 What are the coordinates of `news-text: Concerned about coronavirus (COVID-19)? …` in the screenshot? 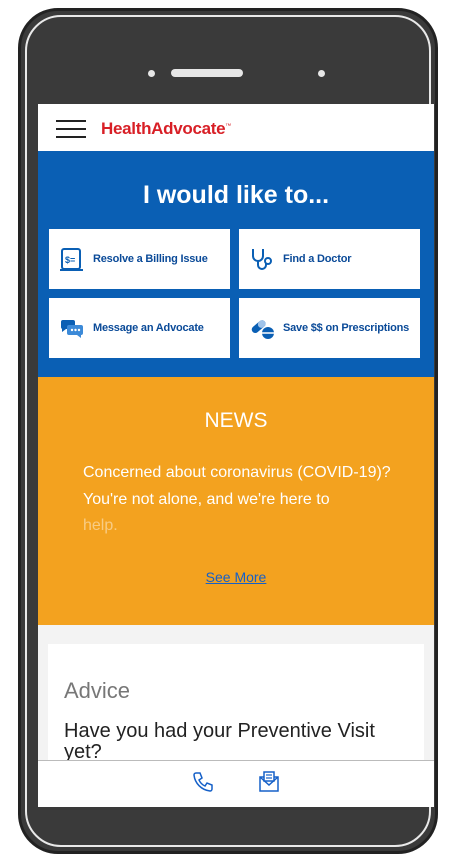 It's located at (237, 486).